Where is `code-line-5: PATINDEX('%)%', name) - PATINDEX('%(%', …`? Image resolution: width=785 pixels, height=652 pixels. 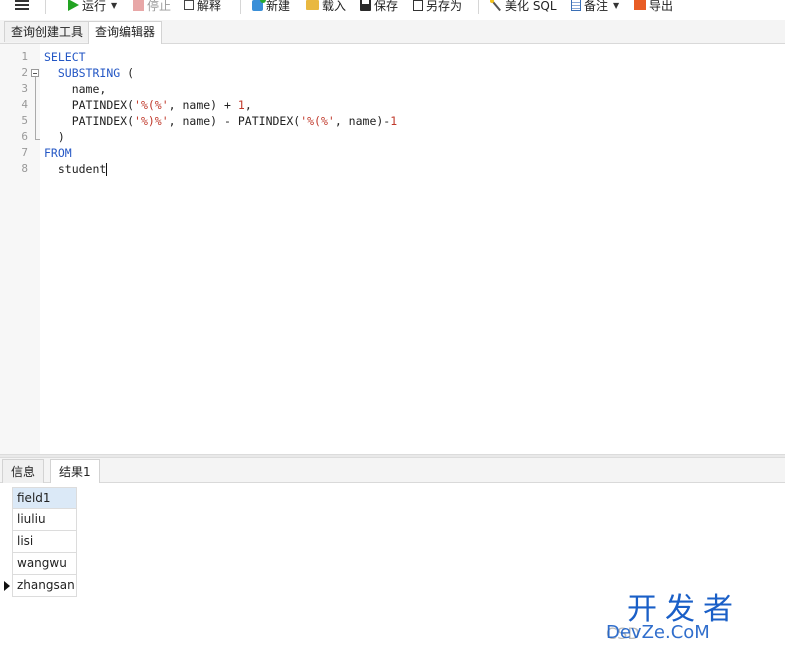 code-line-5: PATINDEX('%)%', name) - PATINDEX('%(%', … is located at coordinates (220, 121).